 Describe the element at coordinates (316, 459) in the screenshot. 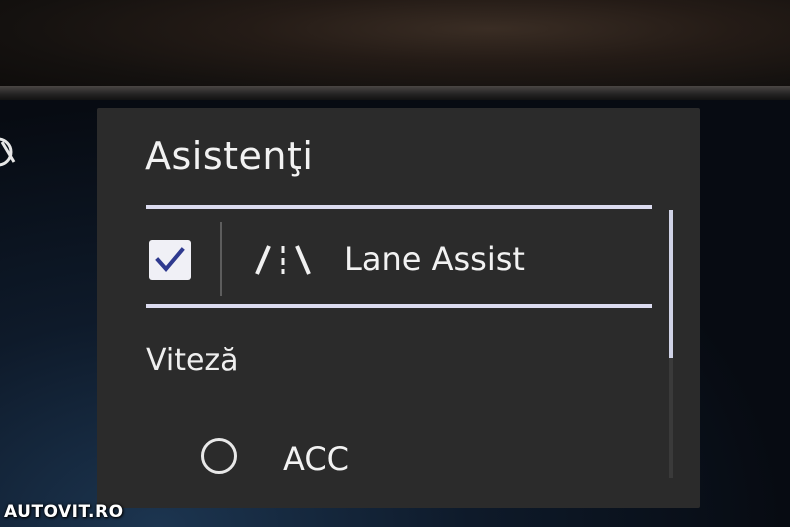

I see `acc-label: ACC` at that location.